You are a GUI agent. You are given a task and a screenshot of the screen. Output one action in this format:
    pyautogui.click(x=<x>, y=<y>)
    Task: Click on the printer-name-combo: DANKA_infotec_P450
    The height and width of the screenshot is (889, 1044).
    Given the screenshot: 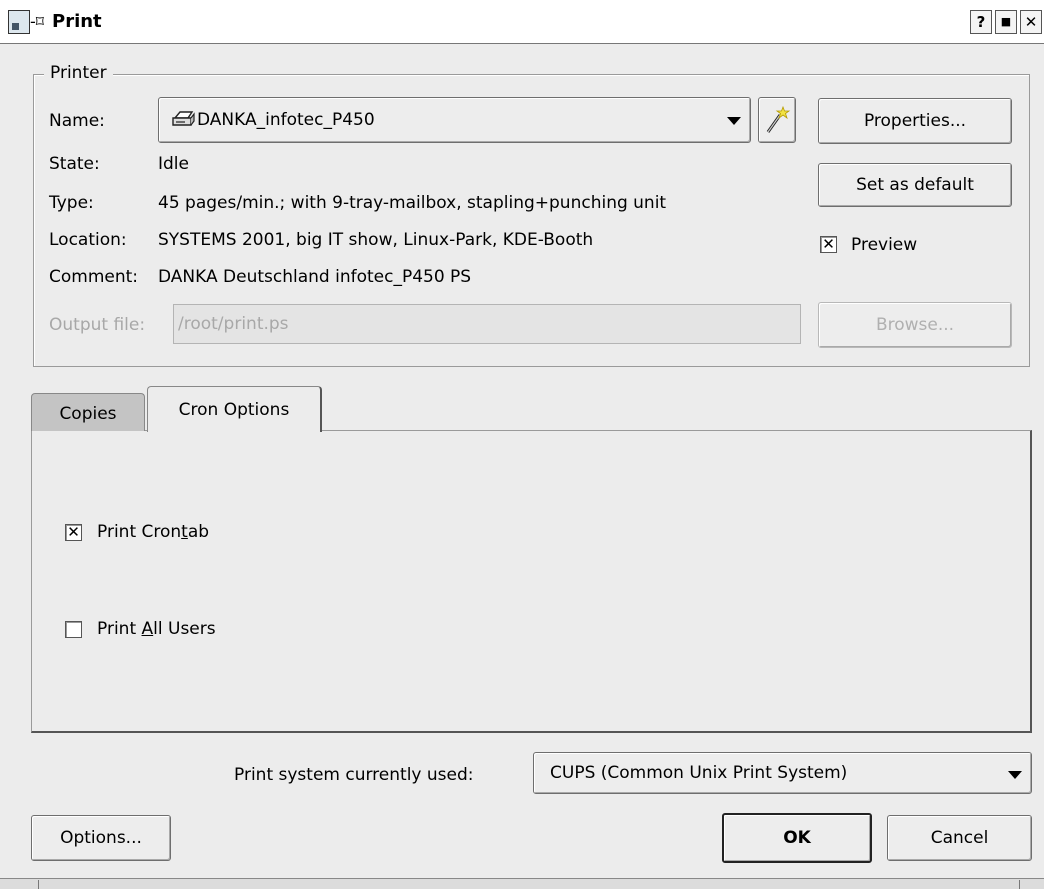 What is the action you would take?
    pyautogui.click(x=454, y=120)
    